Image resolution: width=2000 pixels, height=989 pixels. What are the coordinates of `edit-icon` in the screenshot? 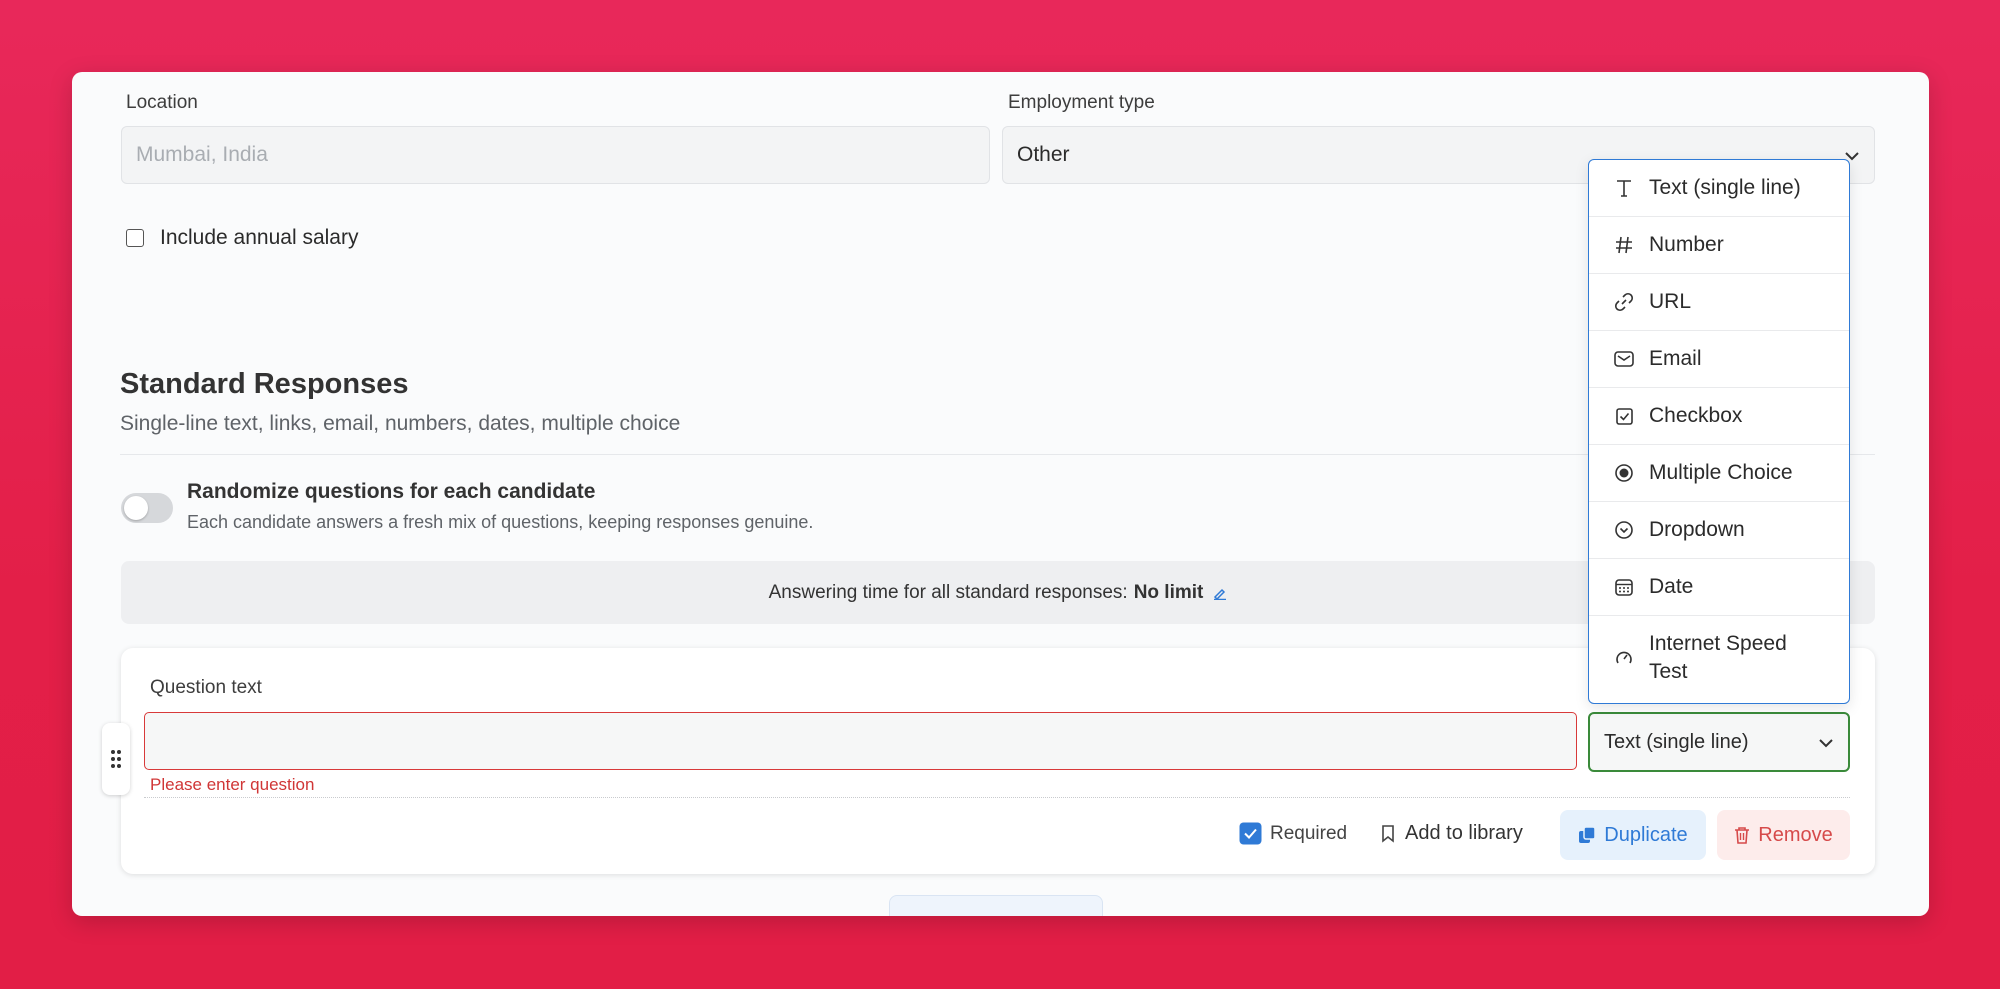 It's located at (1220, 593).